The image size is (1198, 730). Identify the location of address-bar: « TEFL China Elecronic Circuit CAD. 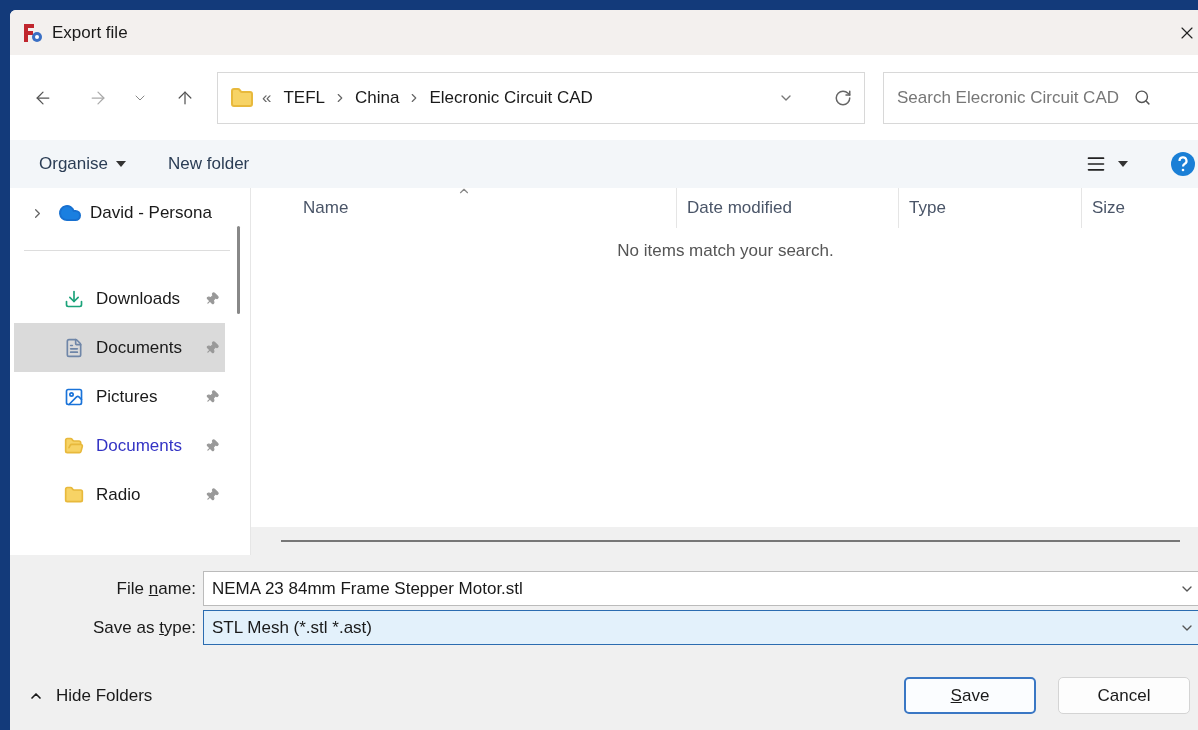
(541, 97).